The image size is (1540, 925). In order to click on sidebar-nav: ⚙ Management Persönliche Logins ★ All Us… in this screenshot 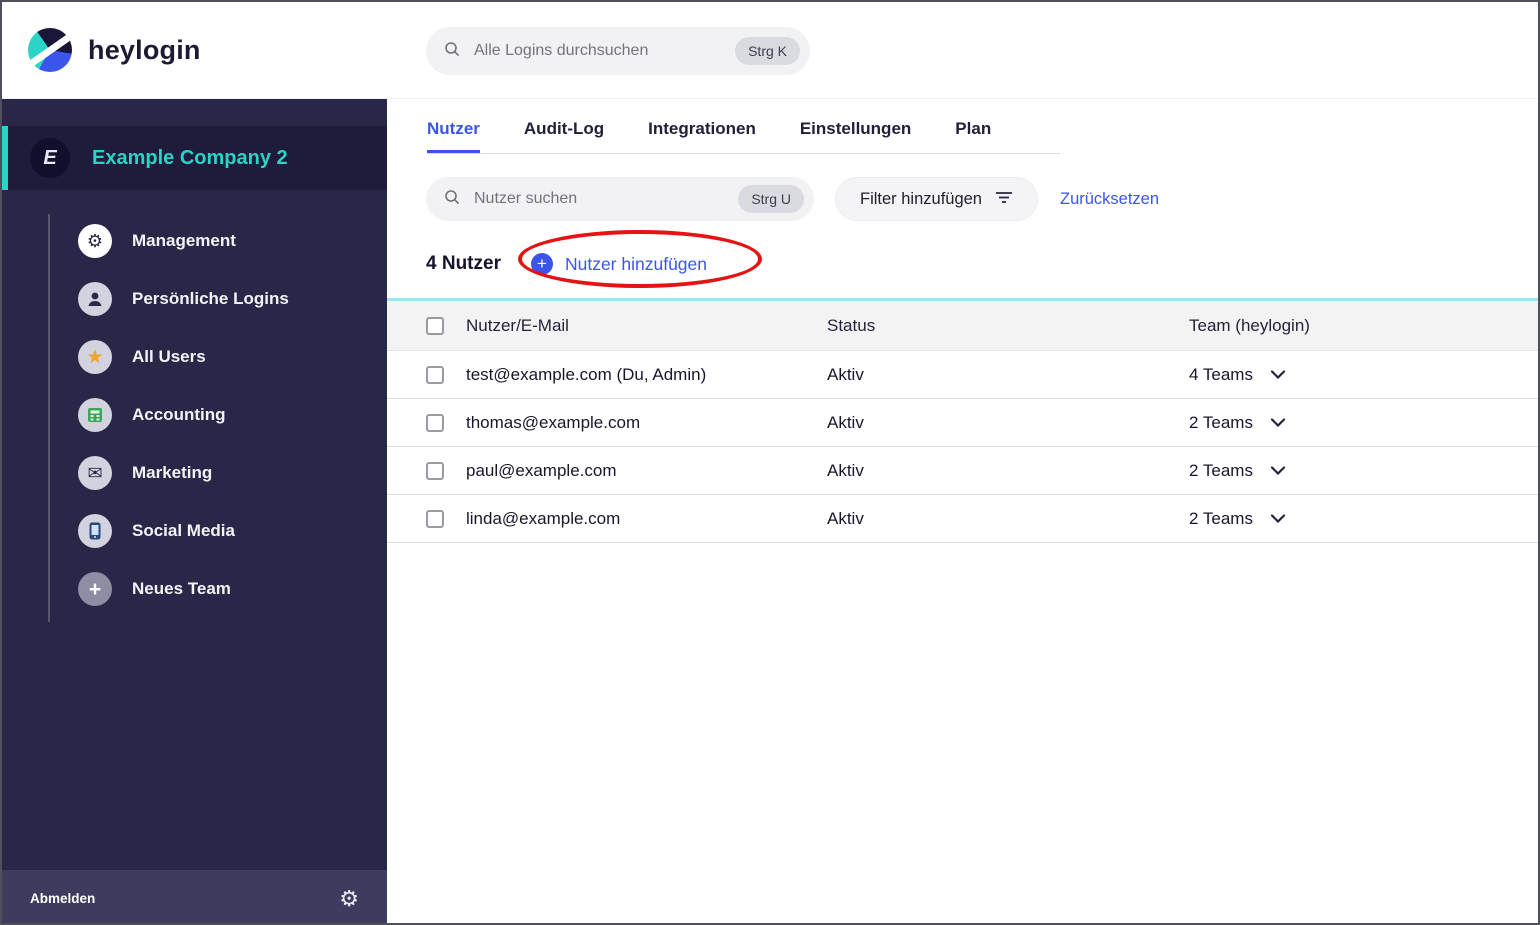, I will do `click(194, 417)`.